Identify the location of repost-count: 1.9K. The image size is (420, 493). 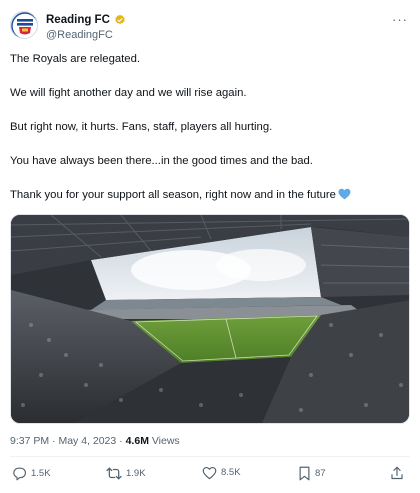
(136, 473).